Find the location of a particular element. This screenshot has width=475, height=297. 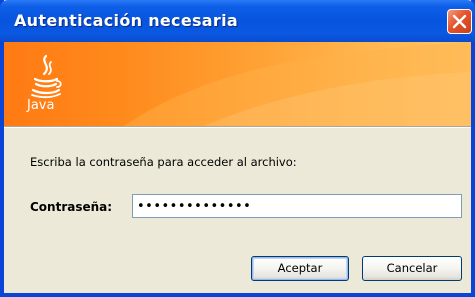

accept-button: Aceptar is located at coordinates (300, 268).